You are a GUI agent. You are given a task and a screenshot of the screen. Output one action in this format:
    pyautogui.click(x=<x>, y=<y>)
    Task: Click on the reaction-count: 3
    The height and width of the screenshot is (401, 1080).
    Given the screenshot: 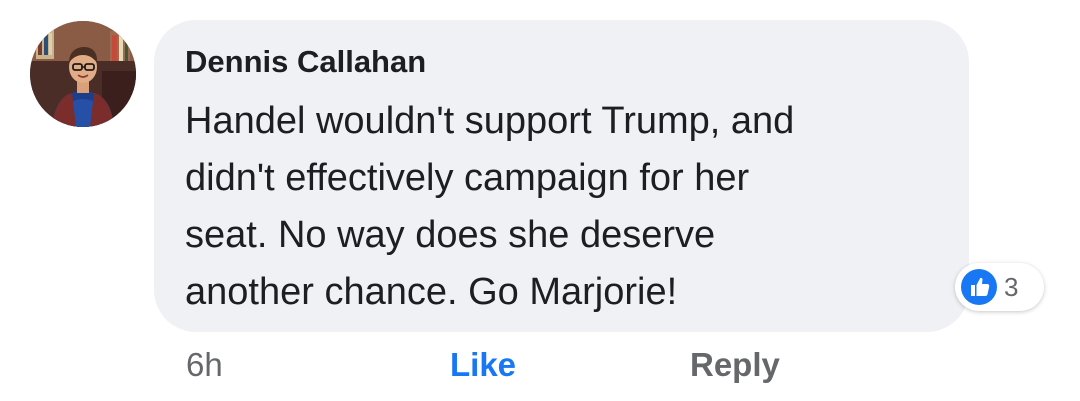 What is the action you would take?
    pyautogui.click(x=1011, y=286)
    